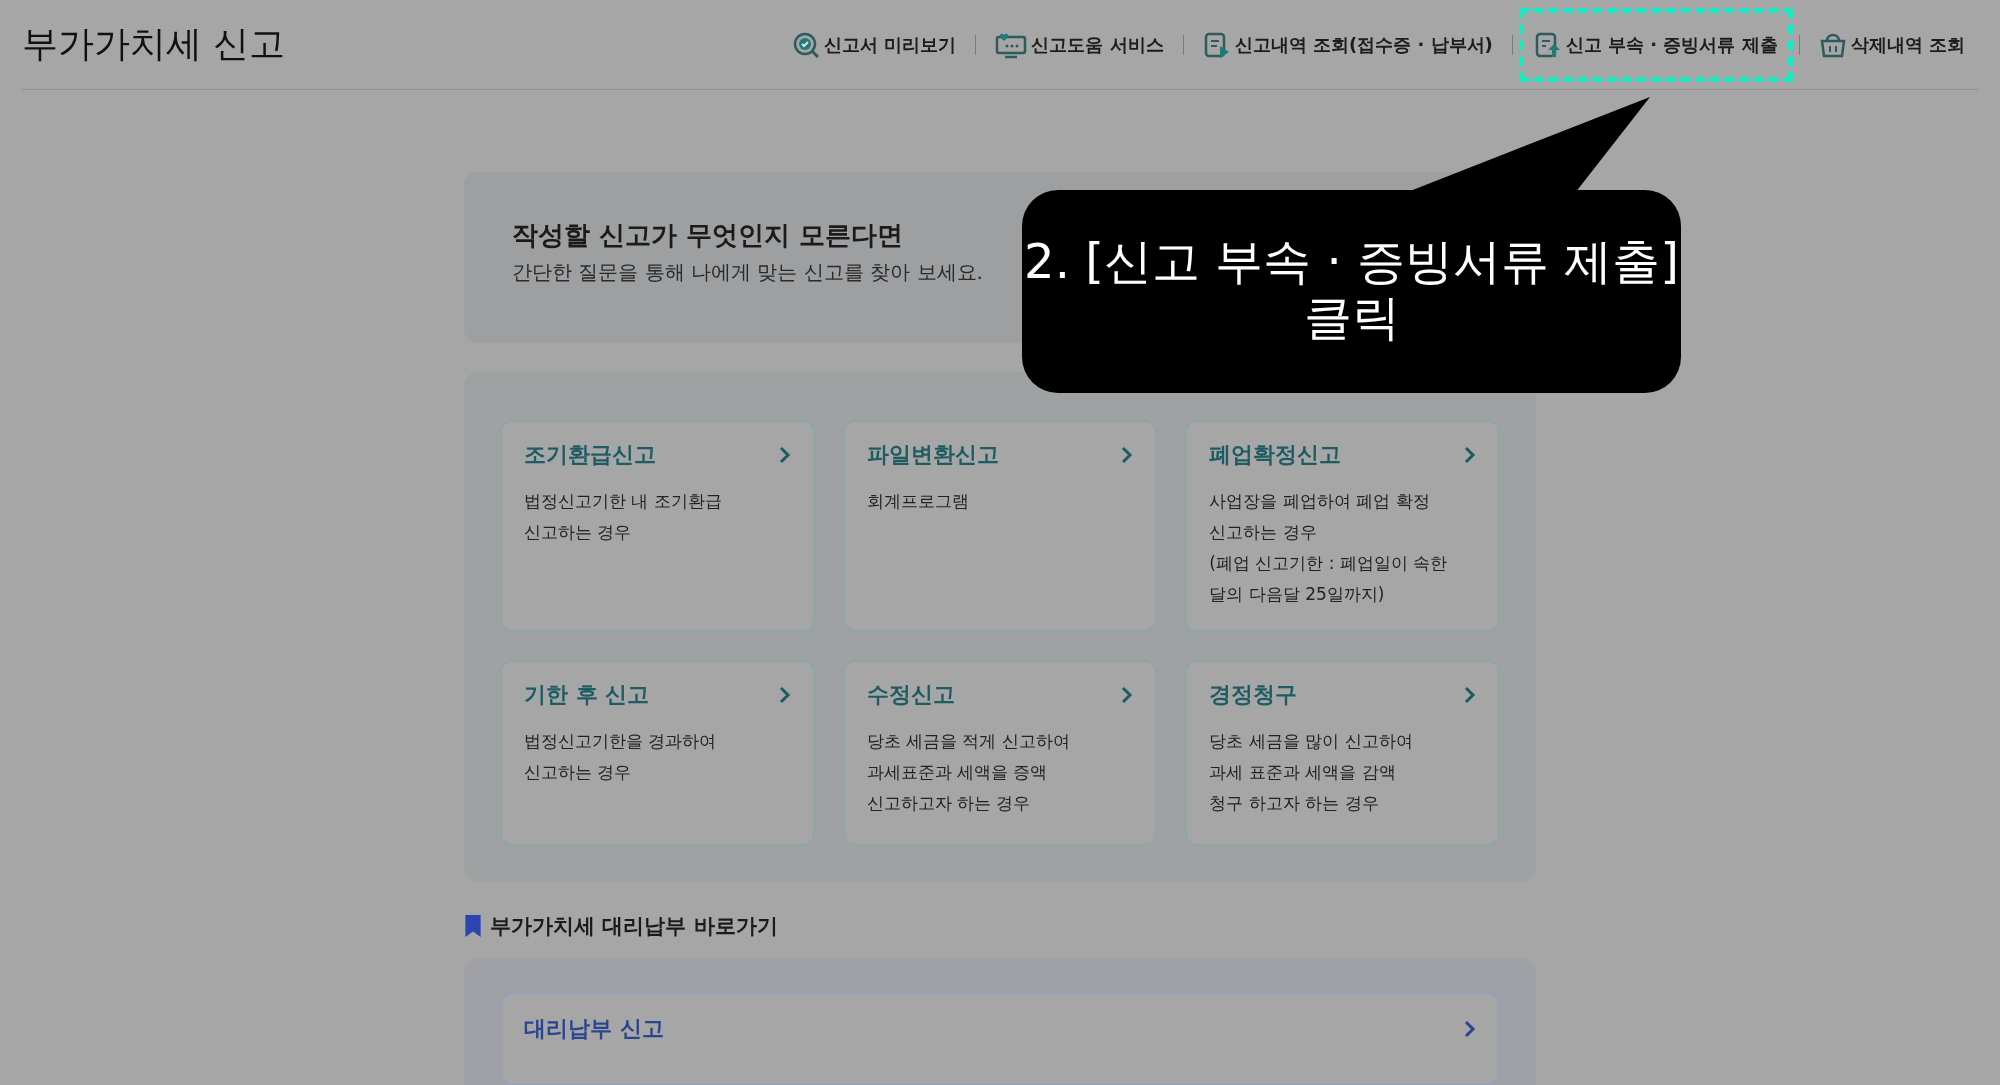  I want to click on report-type-card: 수정신고 당초 세금을 적게 신고하여 과세표준과 세액을 증액 신고하고자 하는 경우, so click(1000, 753).